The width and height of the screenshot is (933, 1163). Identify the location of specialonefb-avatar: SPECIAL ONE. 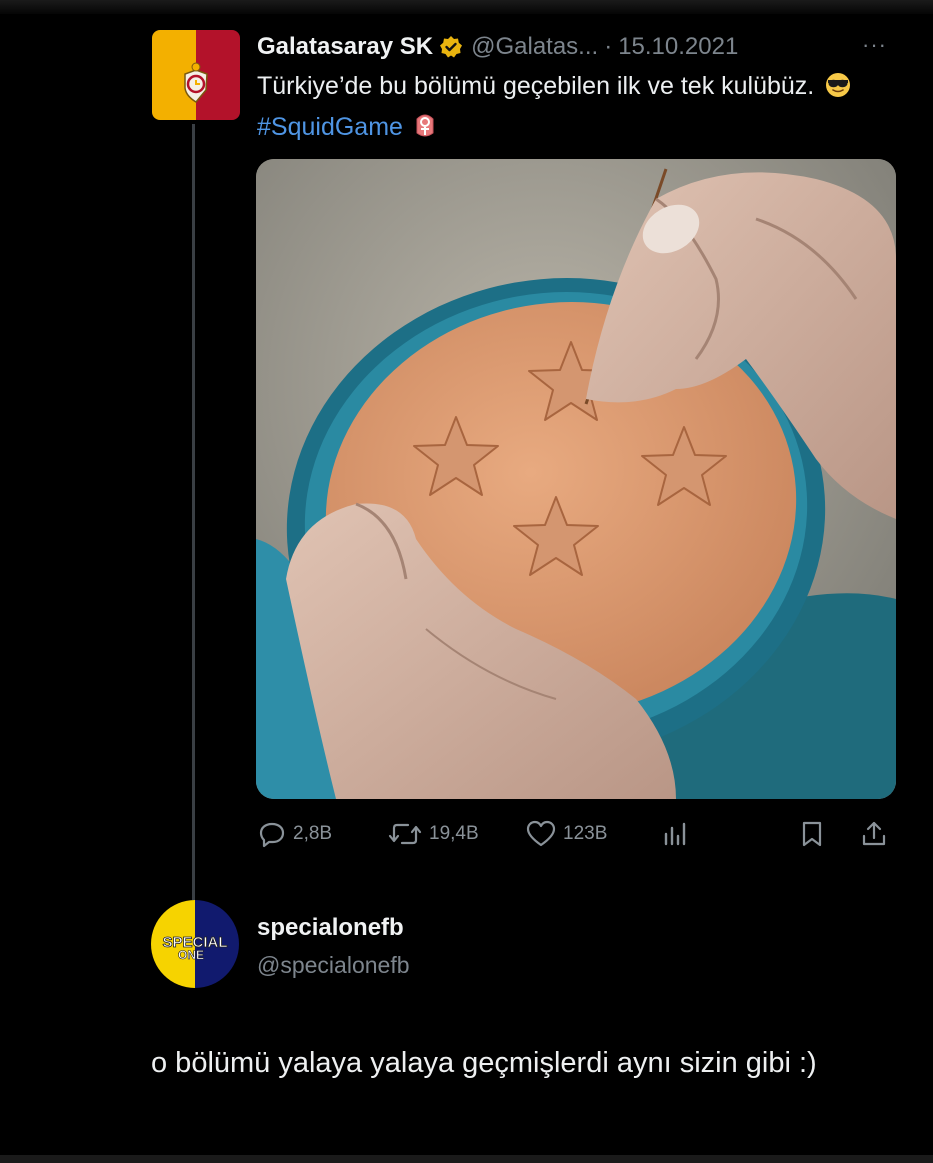
(195, 944).